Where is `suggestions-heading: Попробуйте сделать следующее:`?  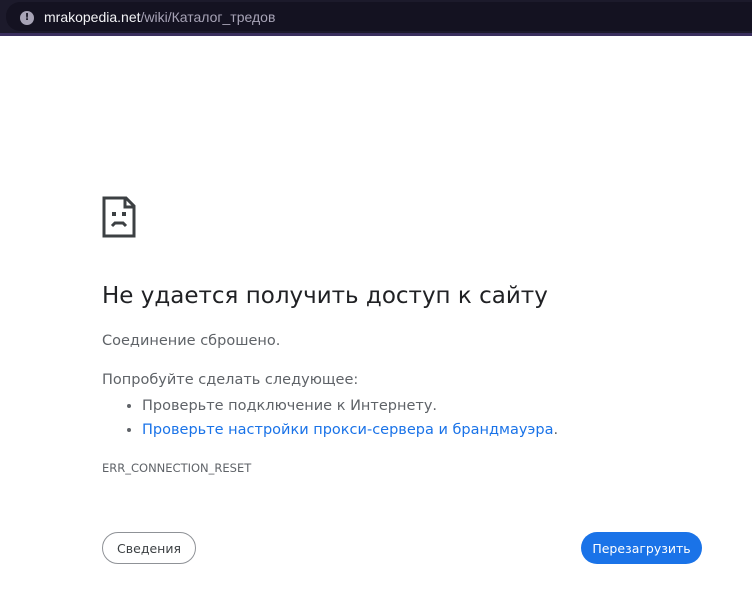 suggestions-heading: Попробуйте сделать следующее: is located at coordinates (230, 380).